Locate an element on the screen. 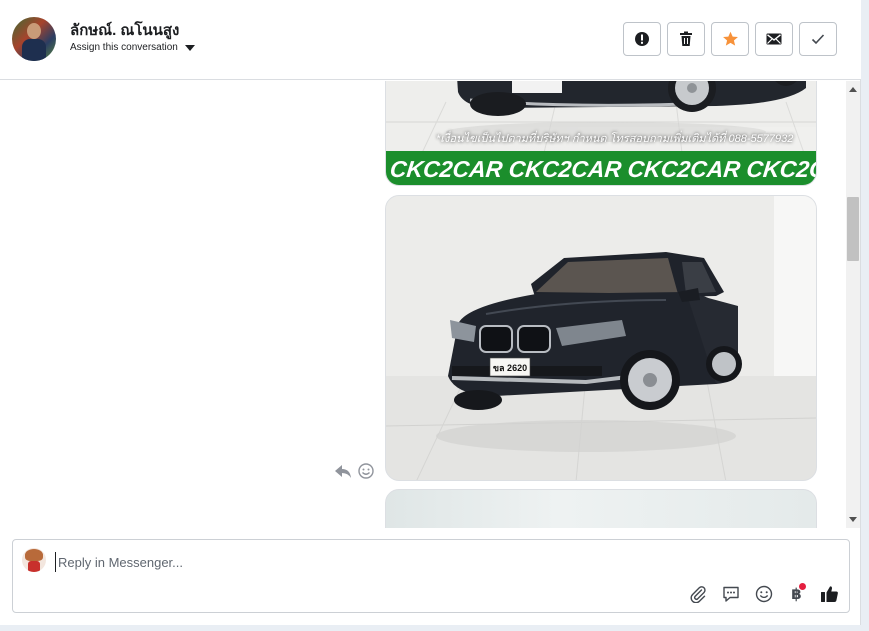  brand-banner: CKC2CAR CKC2CAR CKC2CAR CKC2CAR CKC2 is located at coordinates (601, 168).